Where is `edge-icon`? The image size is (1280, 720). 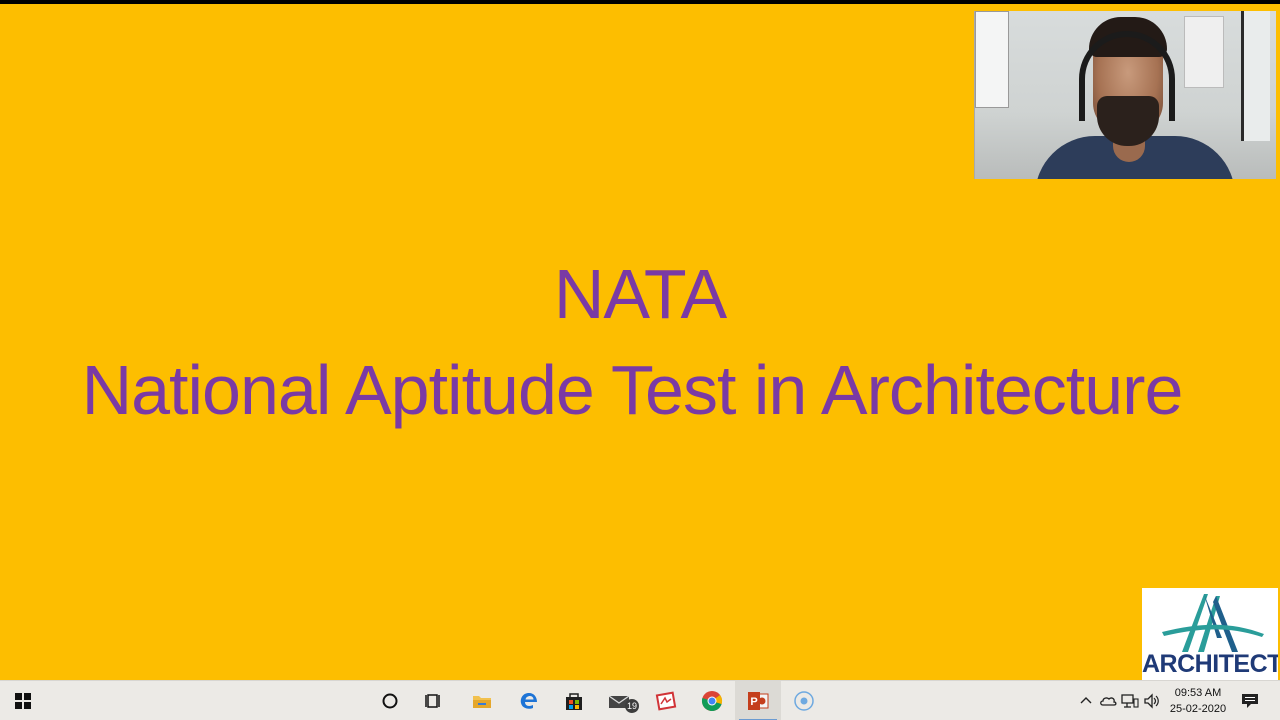
edge-icon is located at coordinates (528, 701).